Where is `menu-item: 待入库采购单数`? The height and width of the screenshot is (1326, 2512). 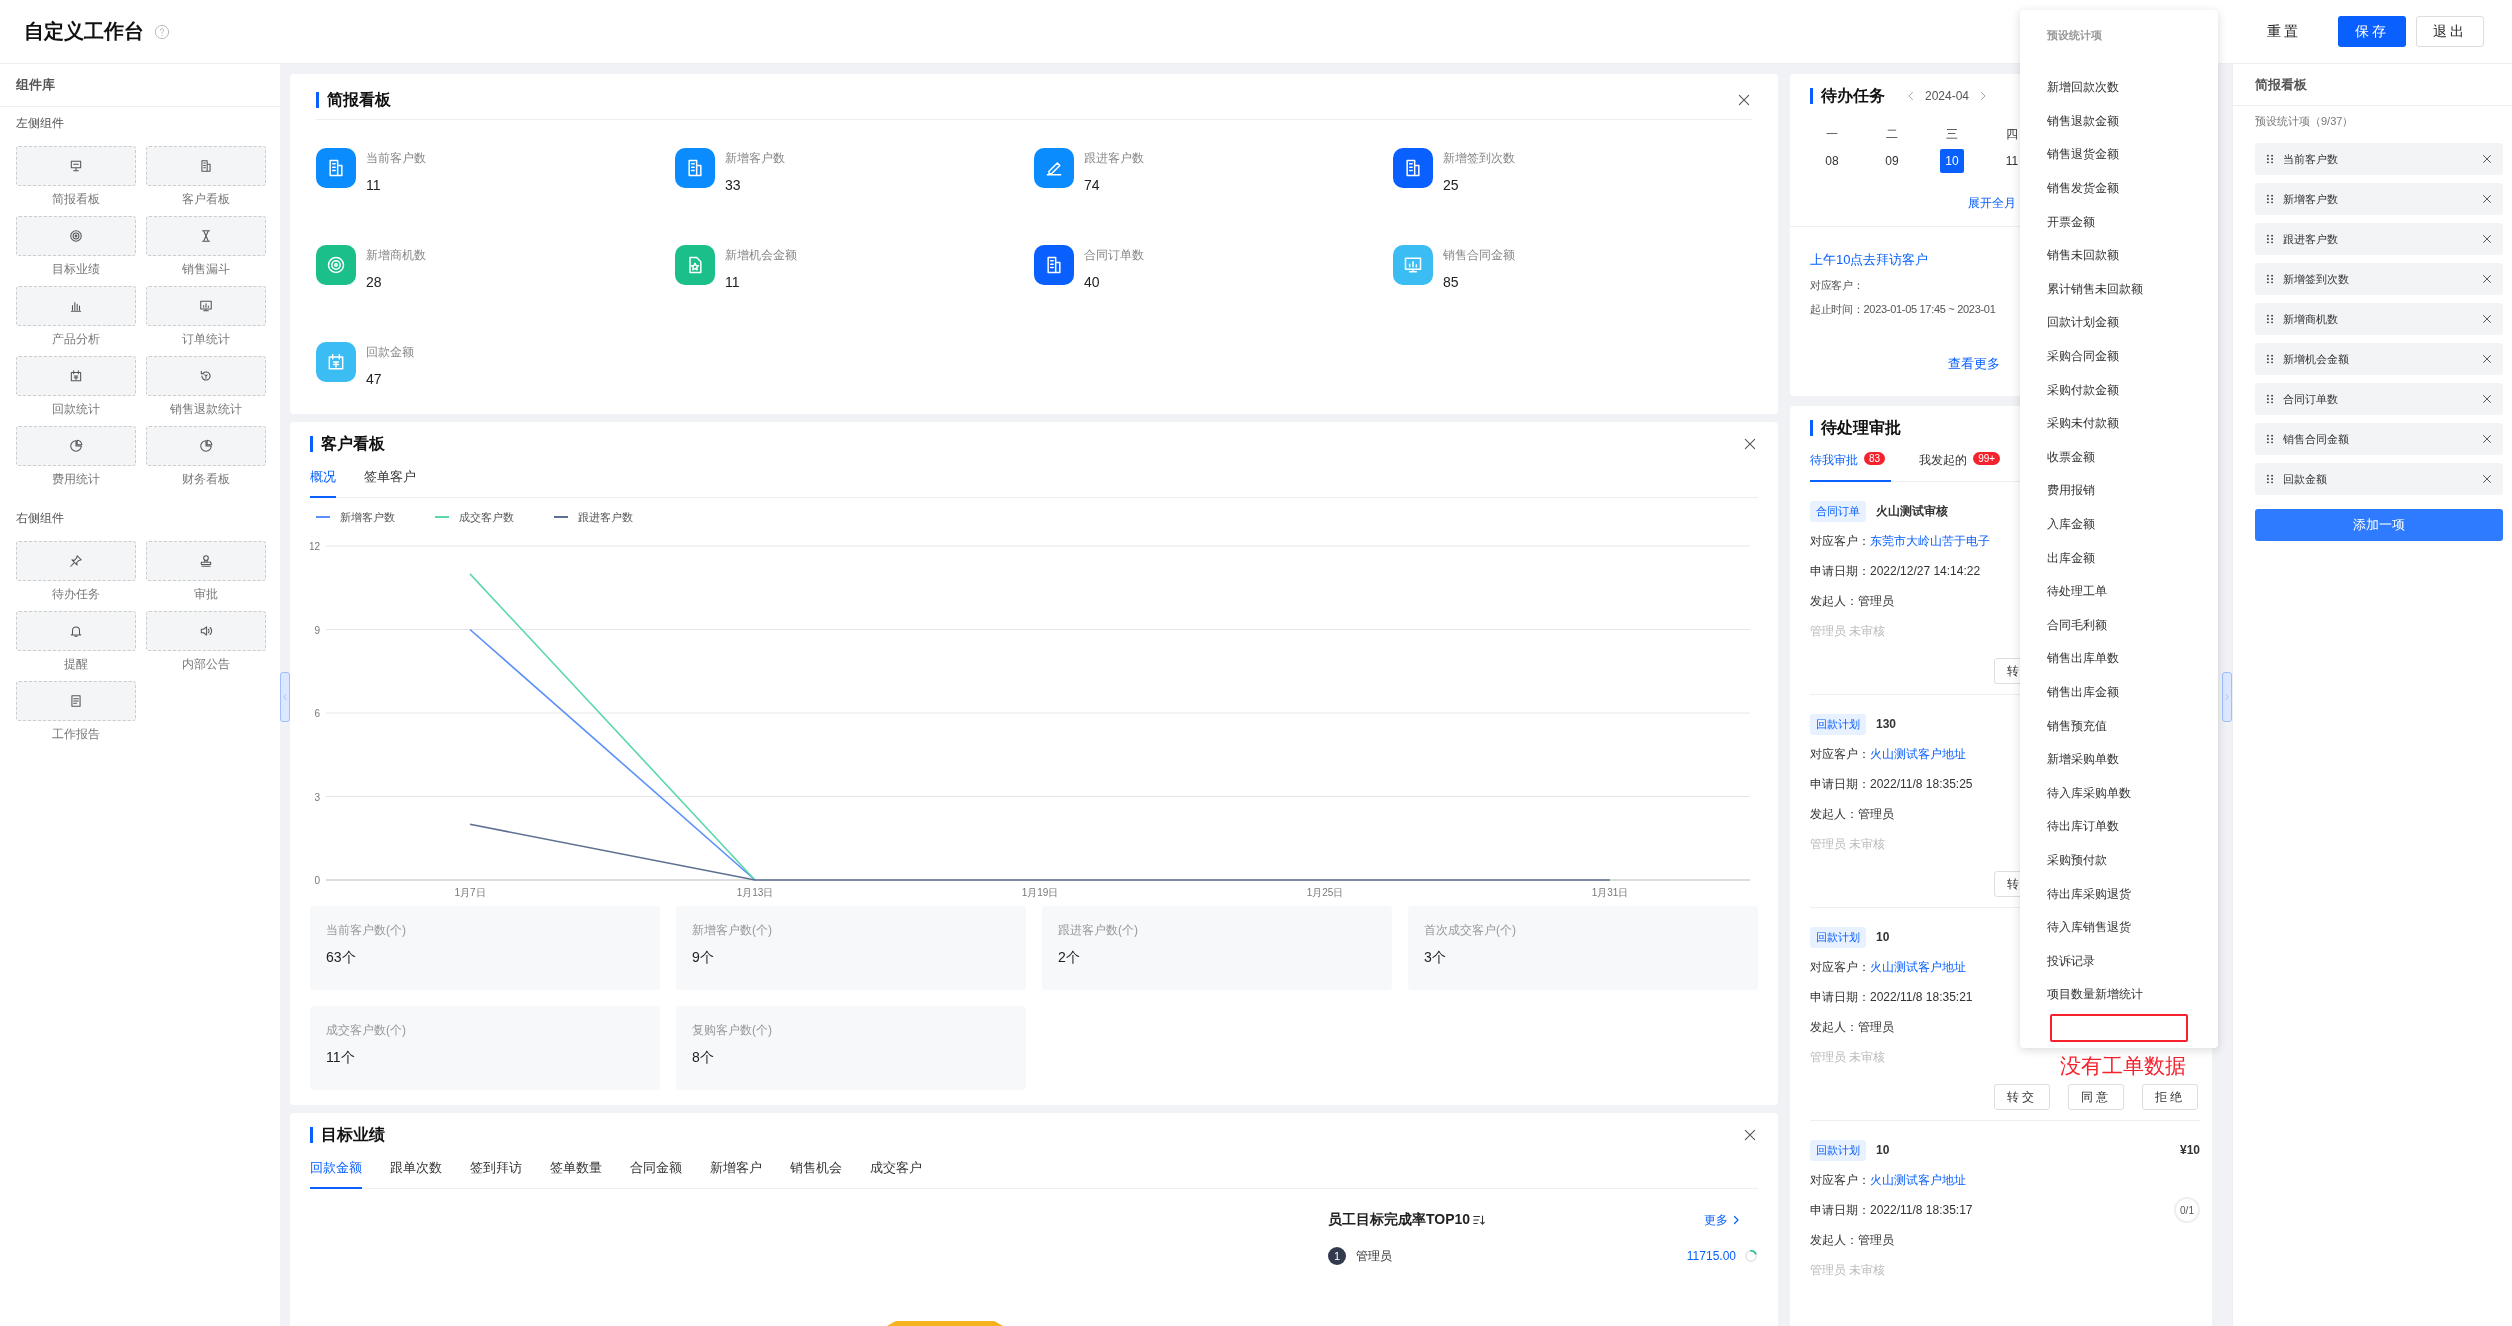 menu-item: 待入库采购单数 is located at coordinates (2089, 793).